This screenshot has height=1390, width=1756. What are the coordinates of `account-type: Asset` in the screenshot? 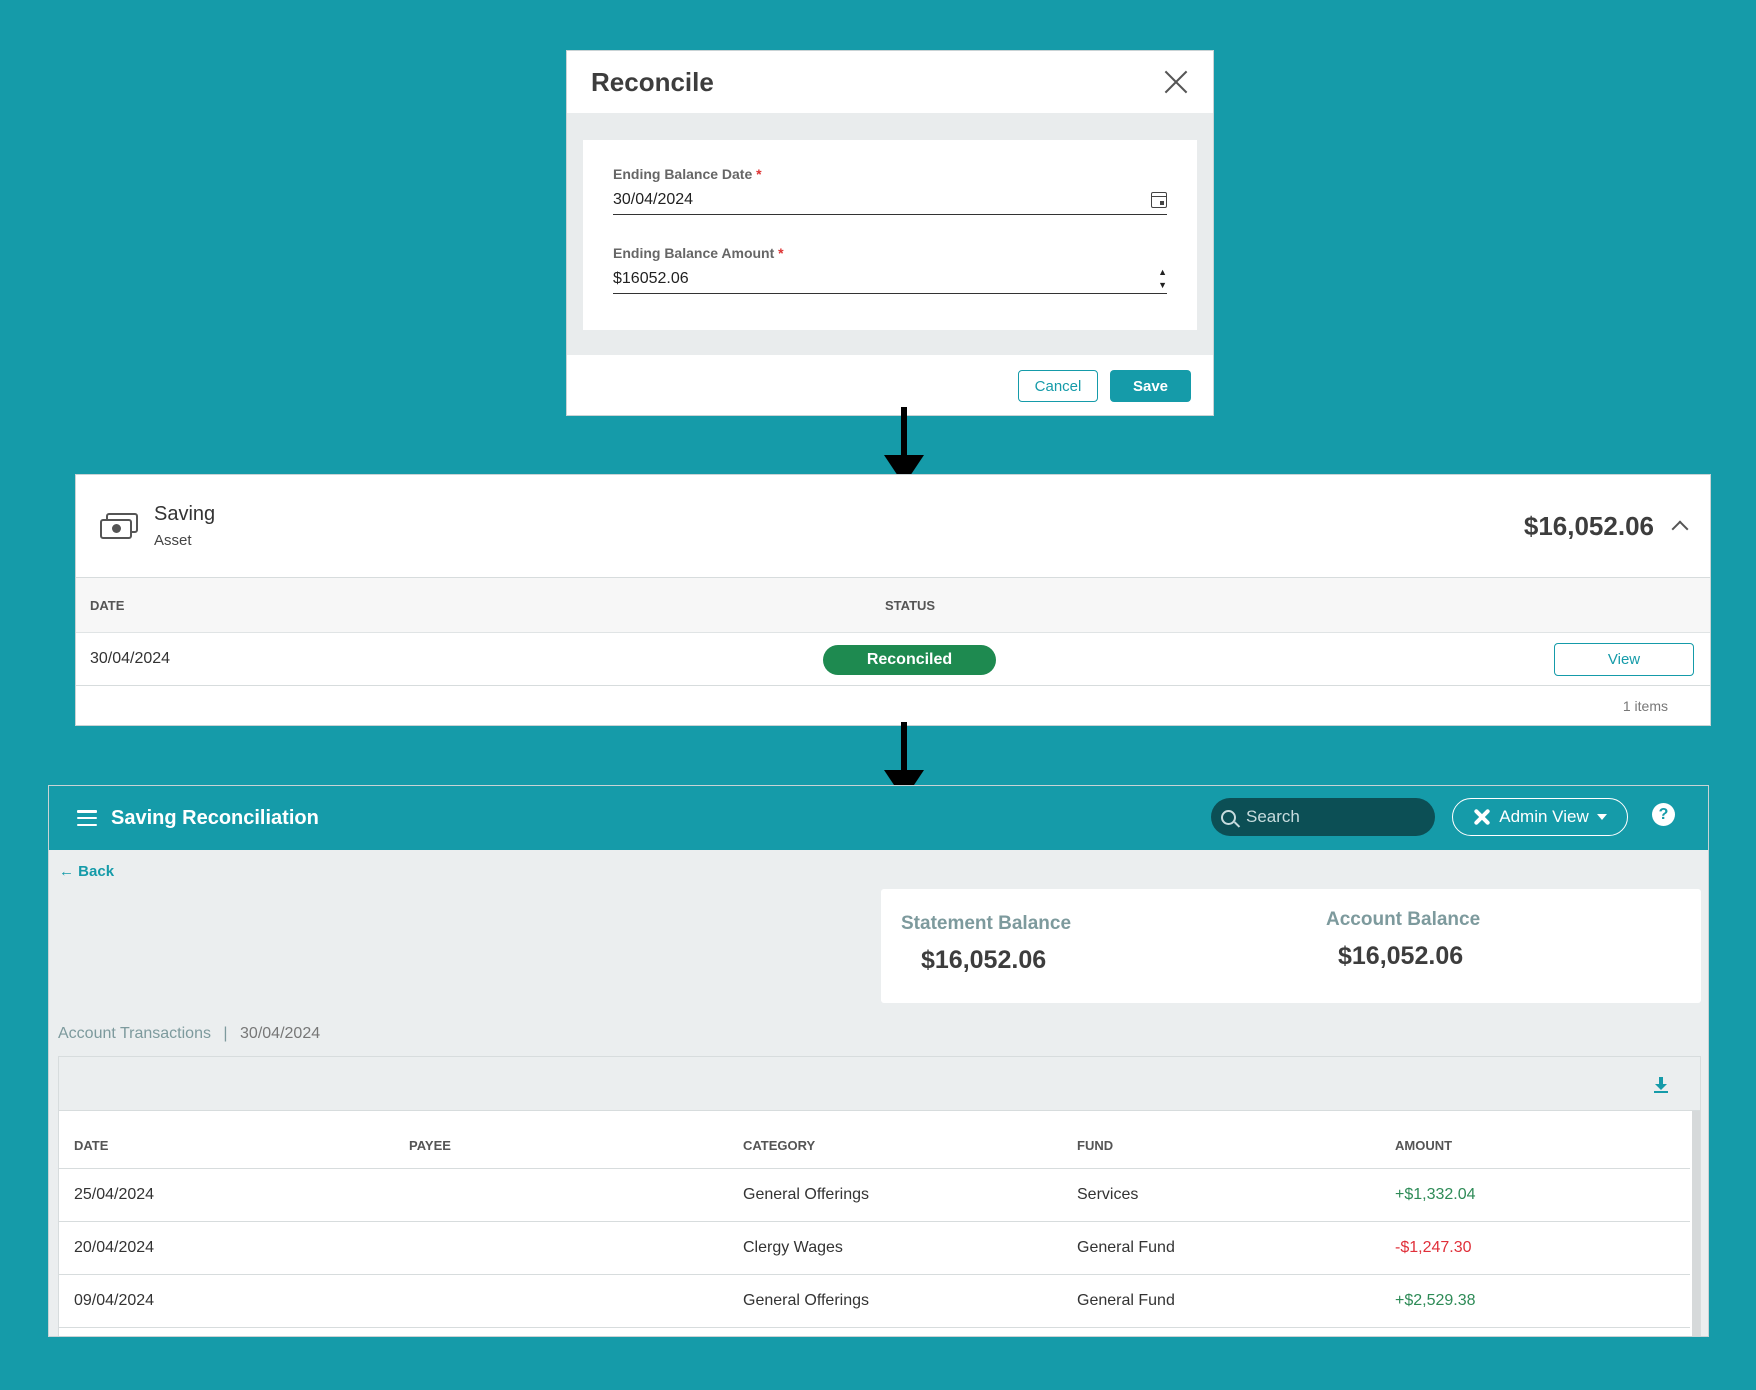 It's located at (173, 540).